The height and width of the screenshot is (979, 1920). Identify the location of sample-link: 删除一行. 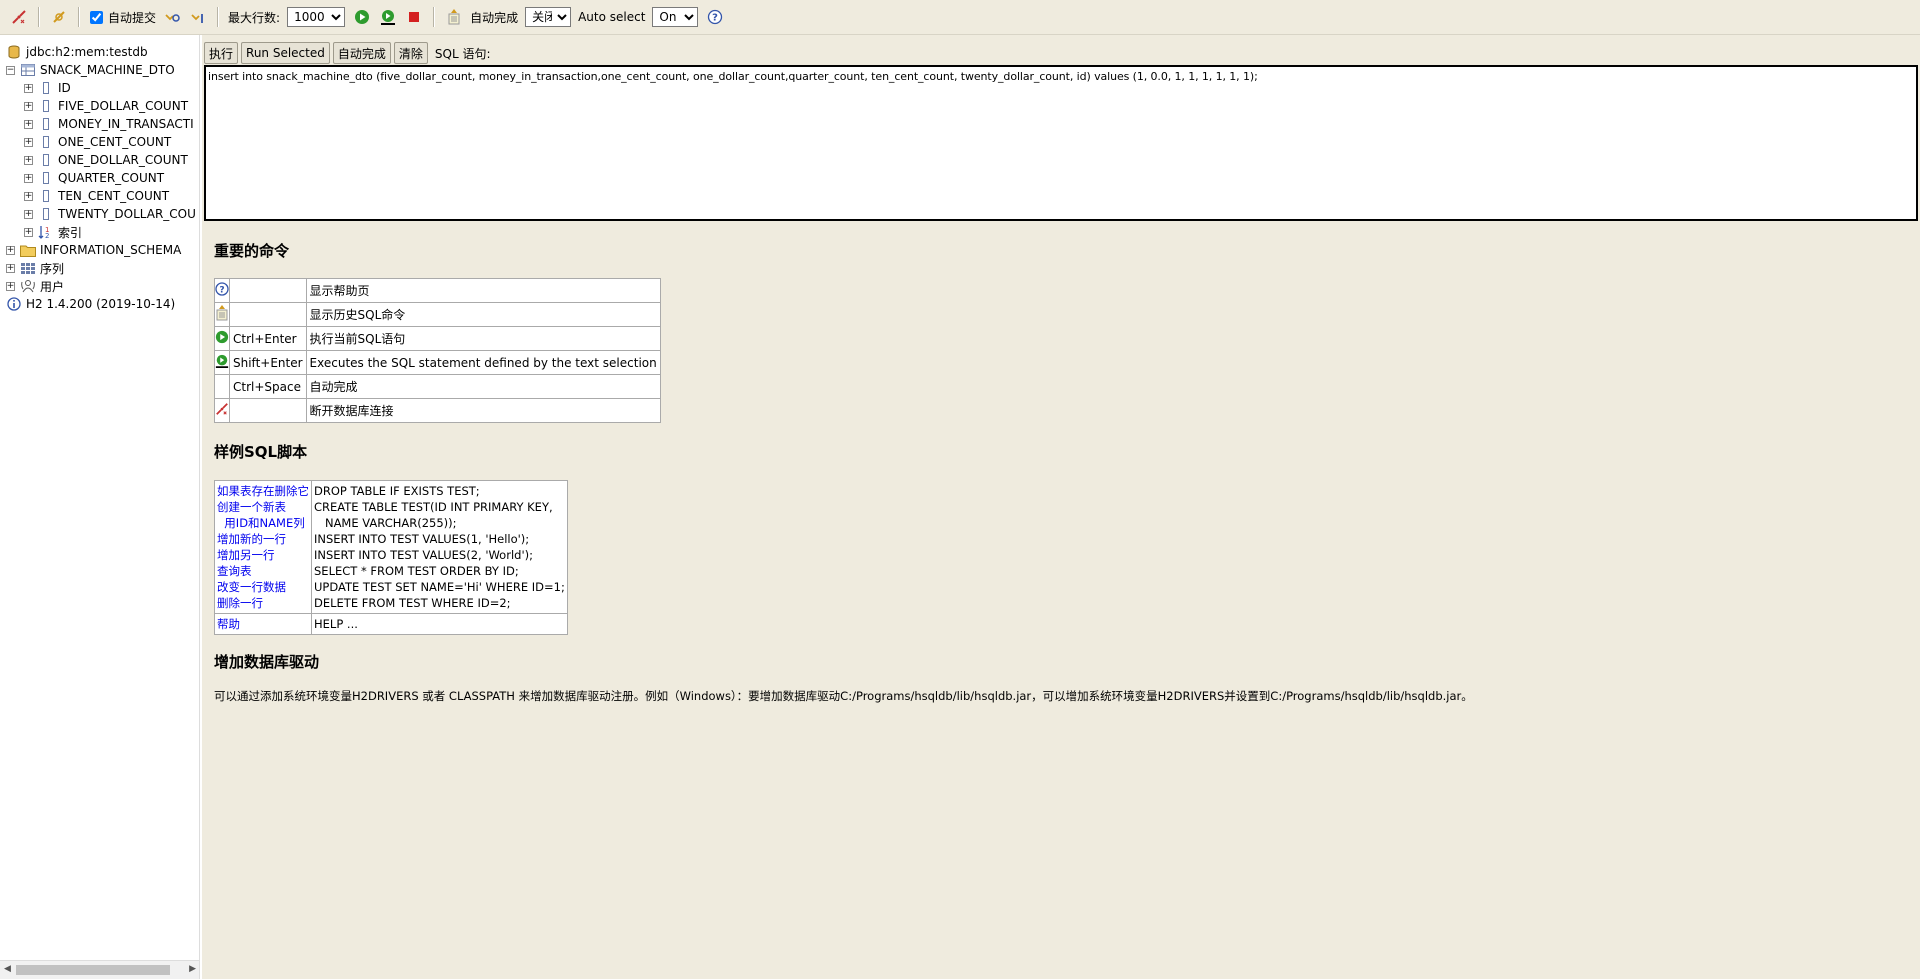
(263, 603).